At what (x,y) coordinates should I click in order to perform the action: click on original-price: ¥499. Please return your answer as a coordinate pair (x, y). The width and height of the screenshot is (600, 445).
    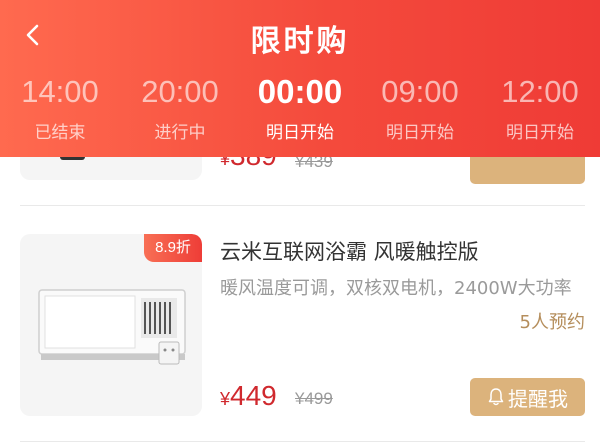
    Looking at the image, I should click on (314, 398).